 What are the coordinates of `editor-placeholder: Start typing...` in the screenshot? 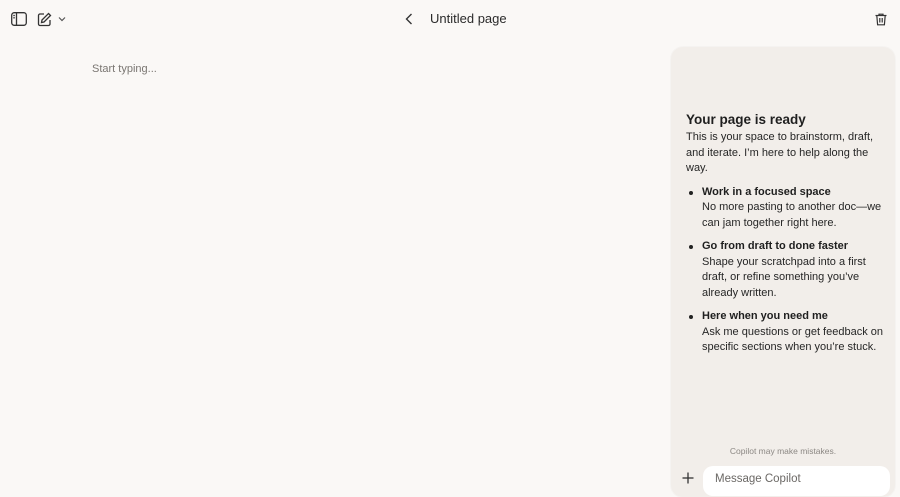 It's located at (124, 69).